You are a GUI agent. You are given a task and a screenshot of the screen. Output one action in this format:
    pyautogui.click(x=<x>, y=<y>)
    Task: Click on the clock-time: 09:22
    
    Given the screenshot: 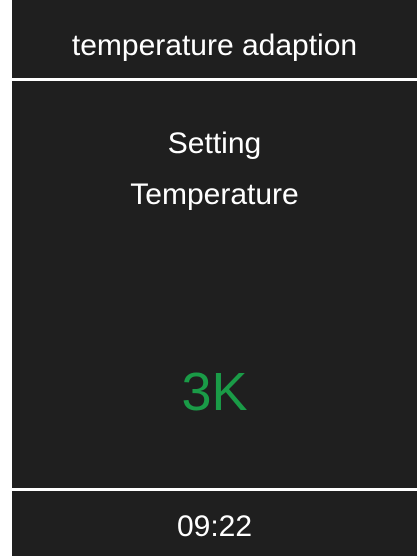 What is the action you would take?
    pyautogui.click(x=214, y=526)
    